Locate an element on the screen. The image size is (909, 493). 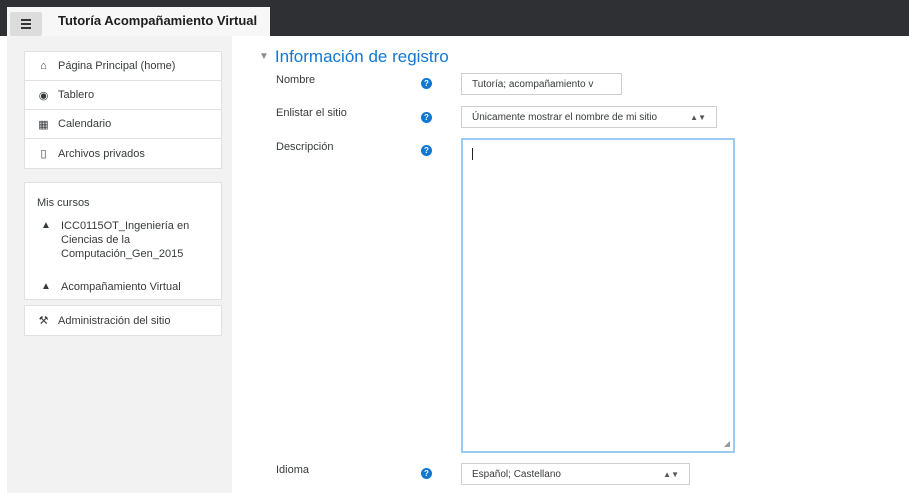
file-icon: ▯ is located at coordinates (43, 154).